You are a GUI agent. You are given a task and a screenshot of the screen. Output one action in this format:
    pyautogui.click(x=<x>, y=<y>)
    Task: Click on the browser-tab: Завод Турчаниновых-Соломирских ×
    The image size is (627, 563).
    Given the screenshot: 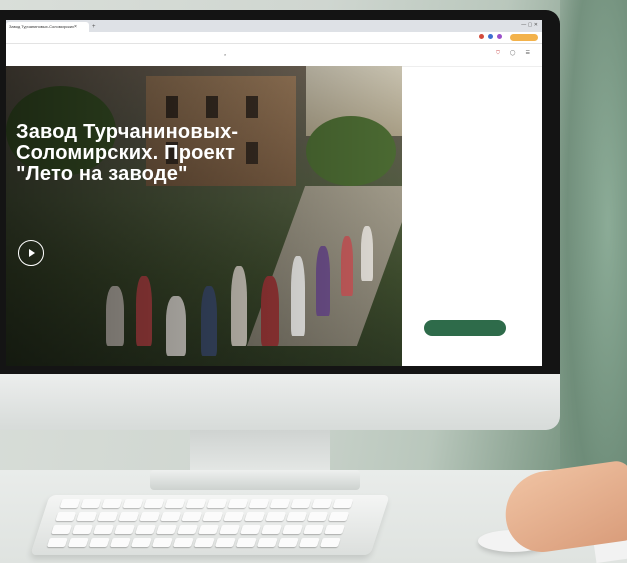 What is the action you would take?
    pyautogui.click(x=47, y=27)
    